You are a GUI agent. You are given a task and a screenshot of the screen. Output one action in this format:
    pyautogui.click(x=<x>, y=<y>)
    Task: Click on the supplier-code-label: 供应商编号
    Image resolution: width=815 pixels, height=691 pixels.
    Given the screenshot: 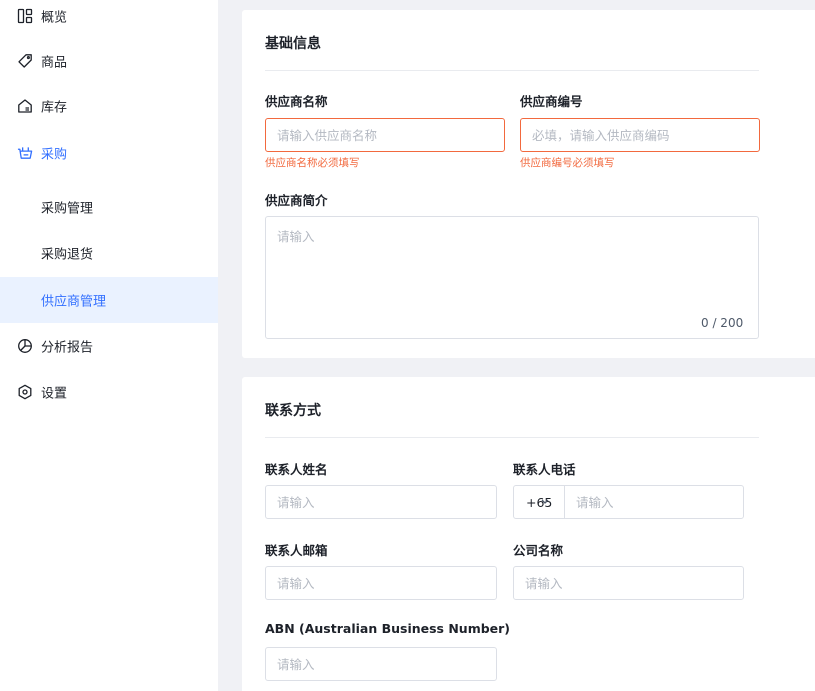 What is the action you would take?
    pyautogui.click(x=551, y=101)
    